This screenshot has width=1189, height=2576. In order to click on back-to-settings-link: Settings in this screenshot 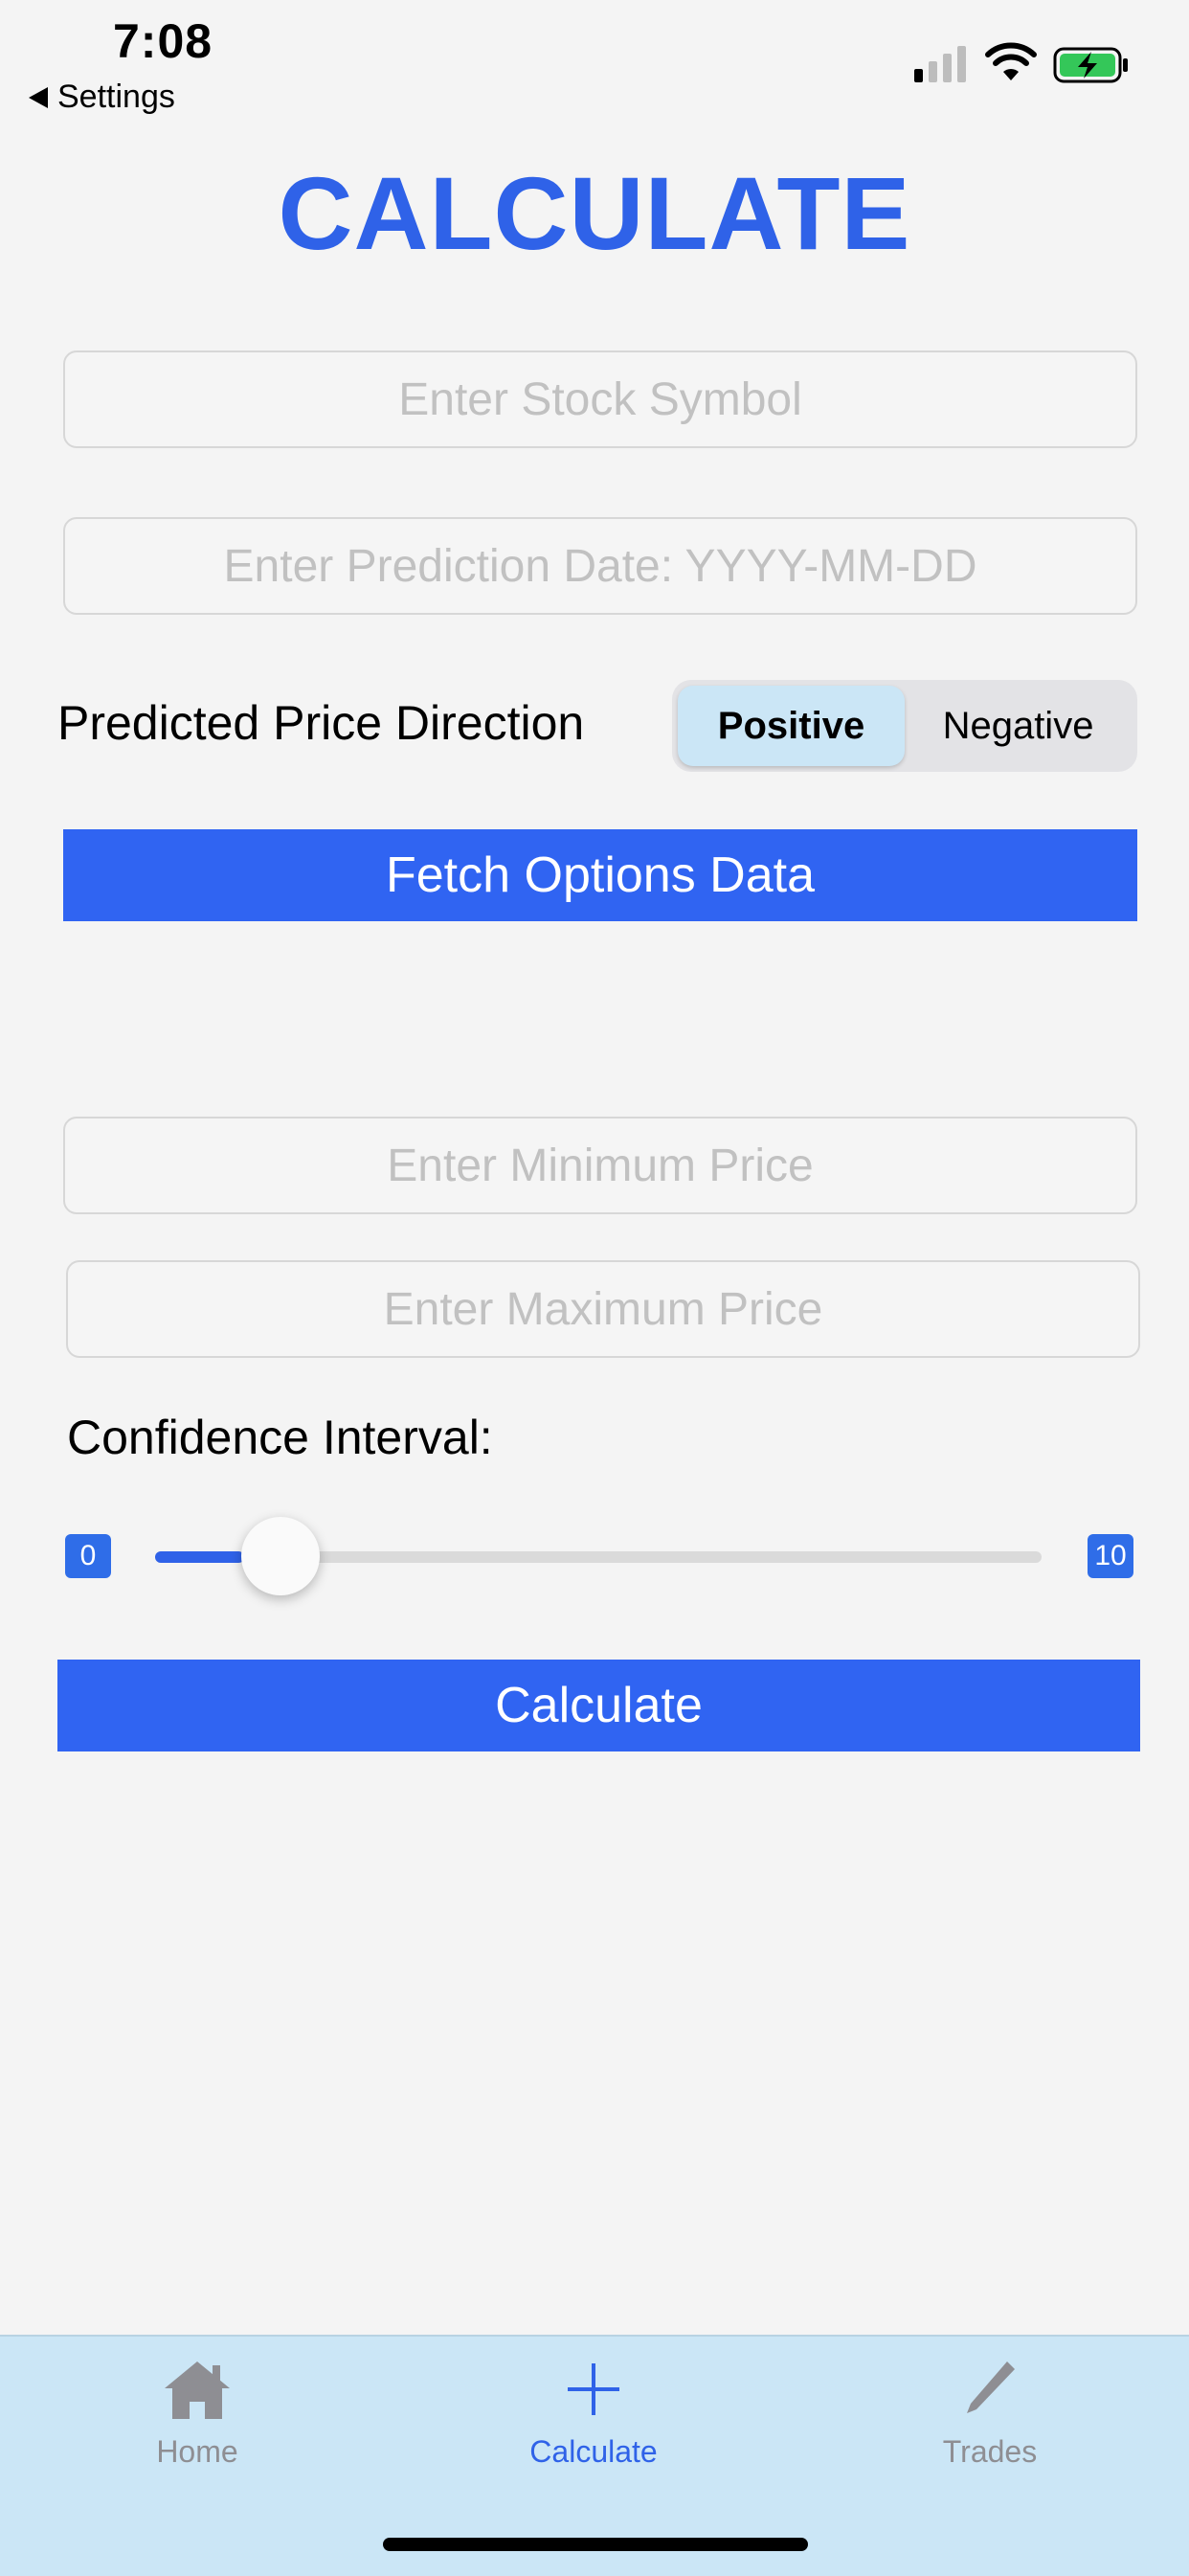, I will do `click(102, 97)`.